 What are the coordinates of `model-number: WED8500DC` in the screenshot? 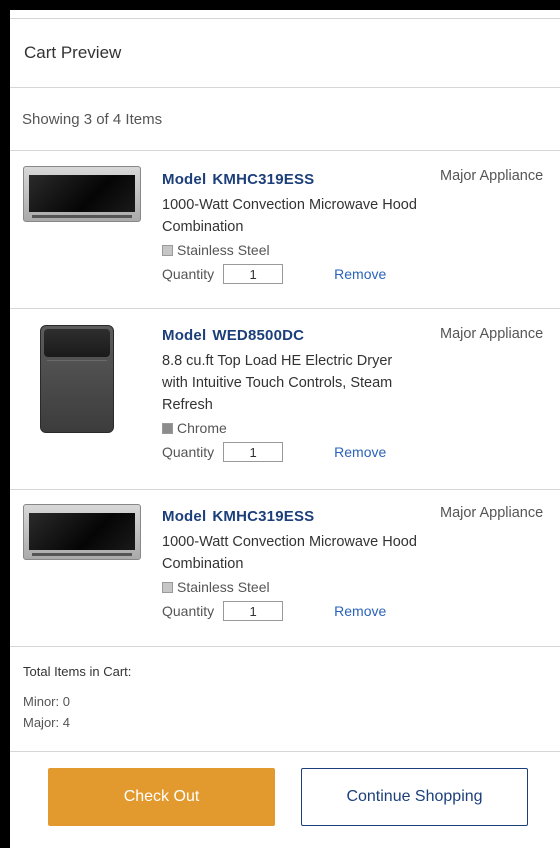 It's located at (258, 335).